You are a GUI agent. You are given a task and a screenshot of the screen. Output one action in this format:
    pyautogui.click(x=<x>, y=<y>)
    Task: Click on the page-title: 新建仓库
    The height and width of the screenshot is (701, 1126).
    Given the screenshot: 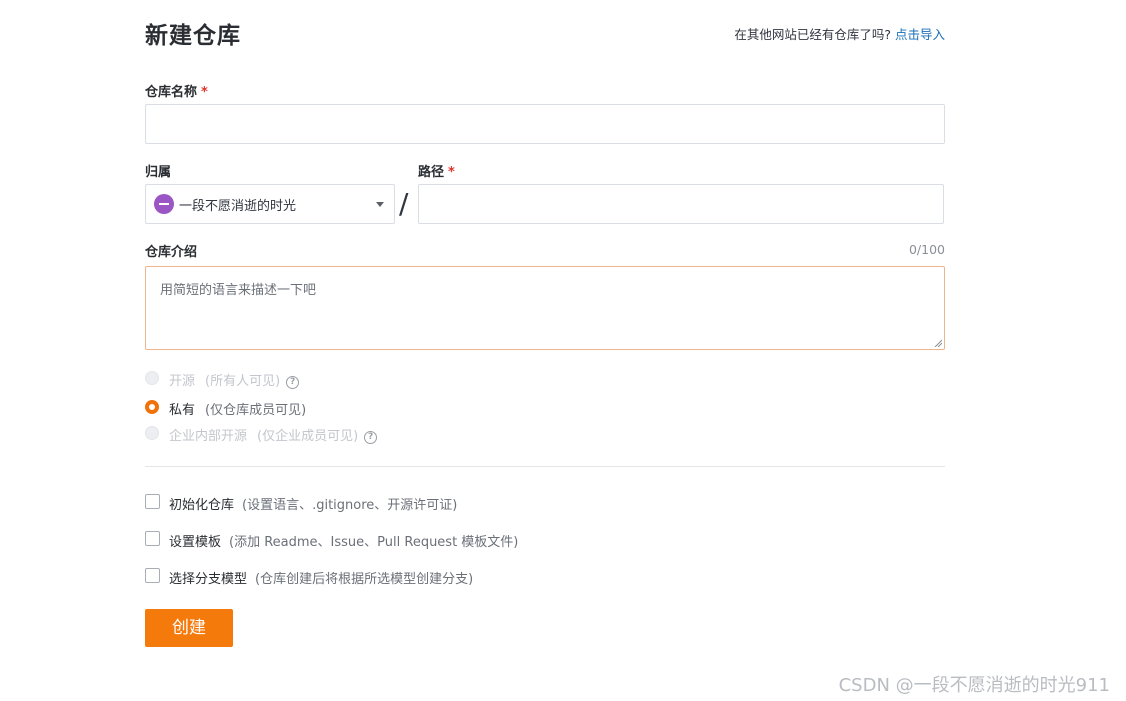 What is the action you would take?
    pyautogui.click(x=193, y=36)
    